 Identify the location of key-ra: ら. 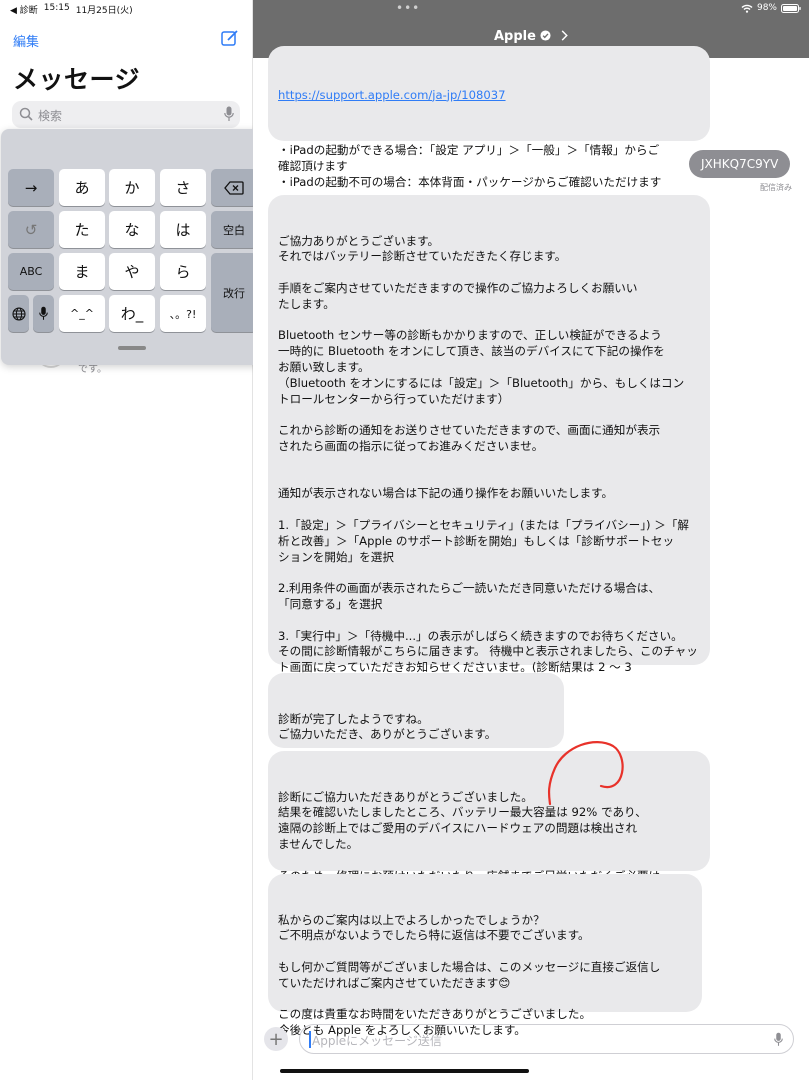
(183, 271).